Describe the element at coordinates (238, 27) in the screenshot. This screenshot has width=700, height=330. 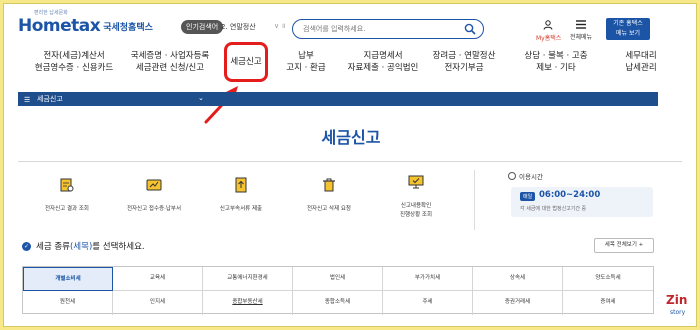
I see `popular-search-item: 2. 연말정산` at that location.